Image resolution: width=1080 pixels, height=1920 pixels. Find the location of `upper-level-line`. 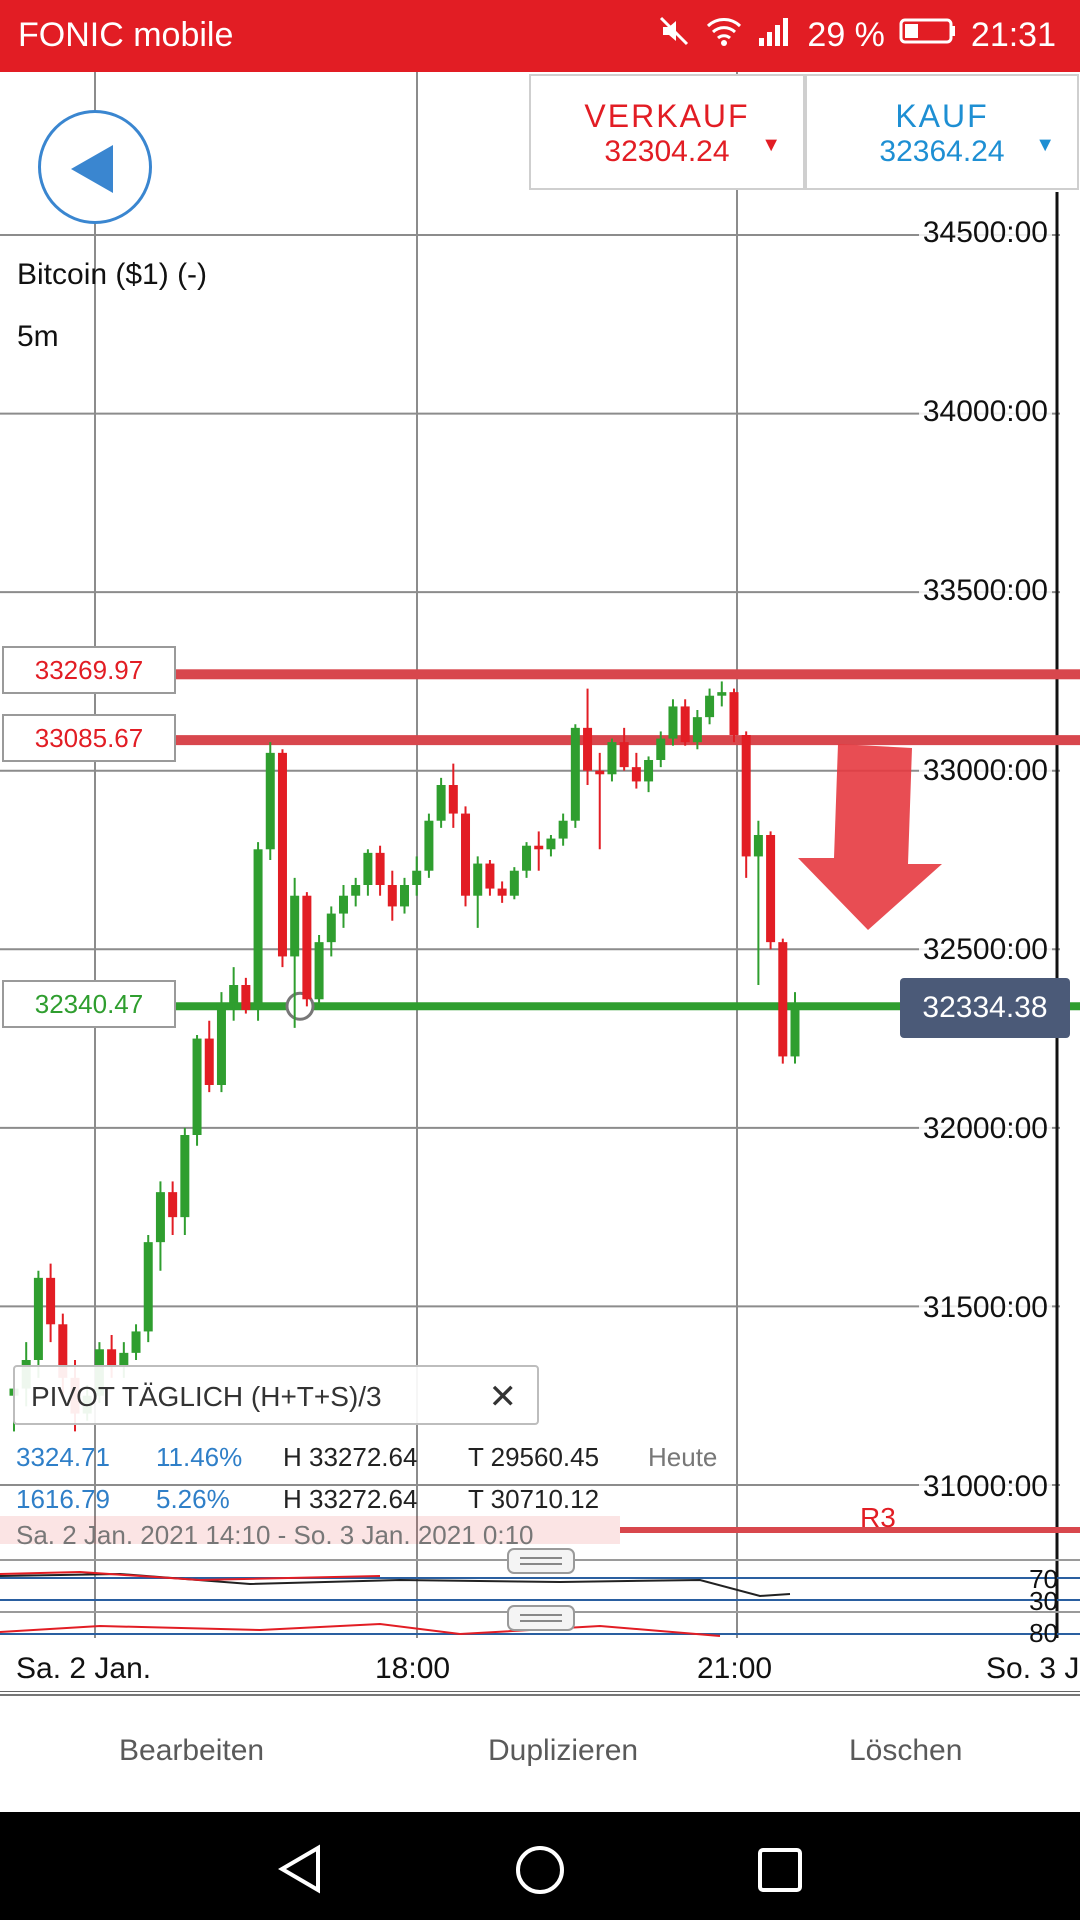

upper-level-line is located at coordinates (628, 674).